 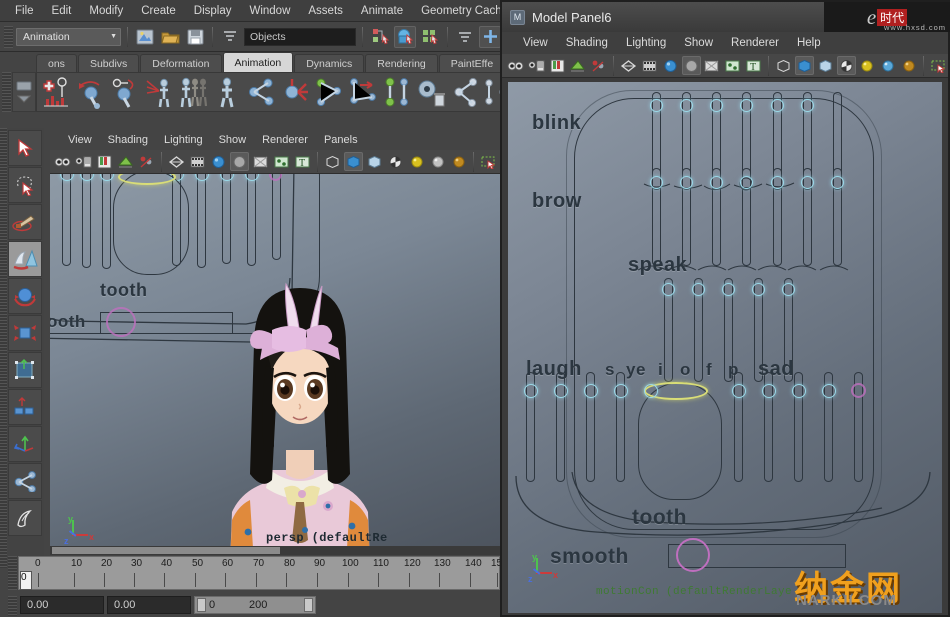 I want to click on snap-point-icon, so click(x=490, y=36).